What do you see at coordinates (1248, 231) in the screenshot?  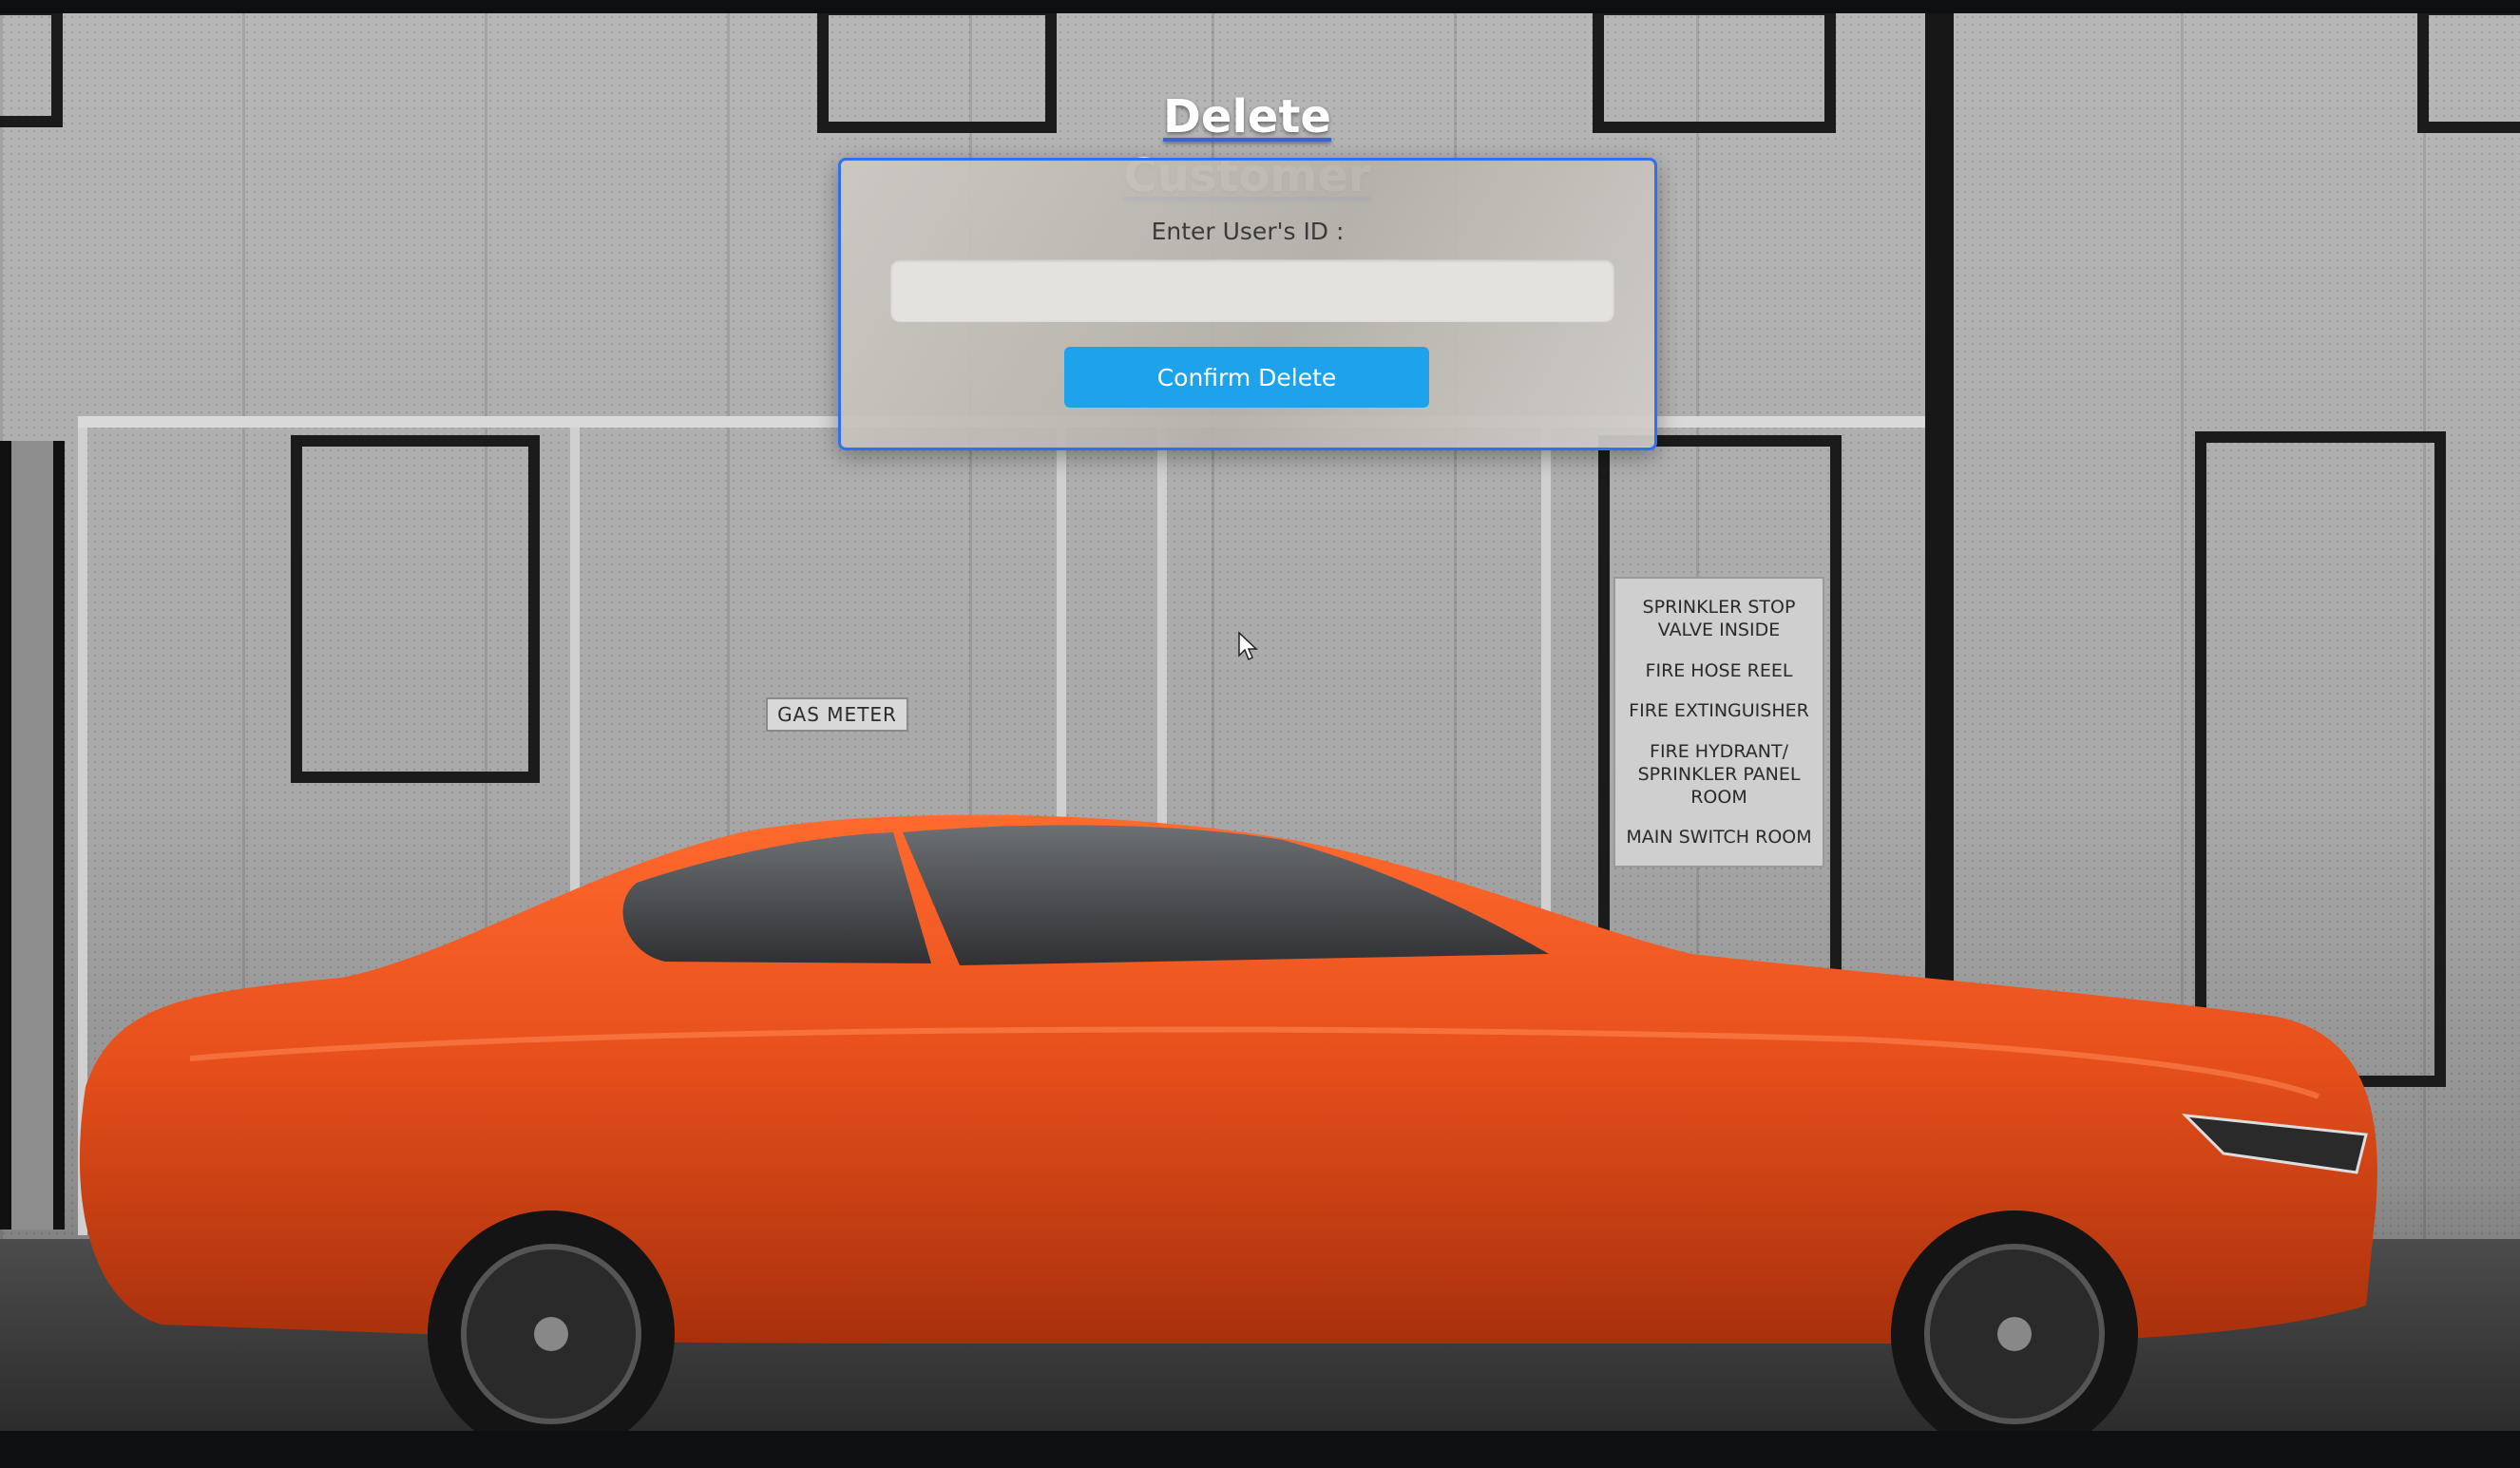 I see `user-id-label: Enter User's ID :` at bounding box center [1248, 231].